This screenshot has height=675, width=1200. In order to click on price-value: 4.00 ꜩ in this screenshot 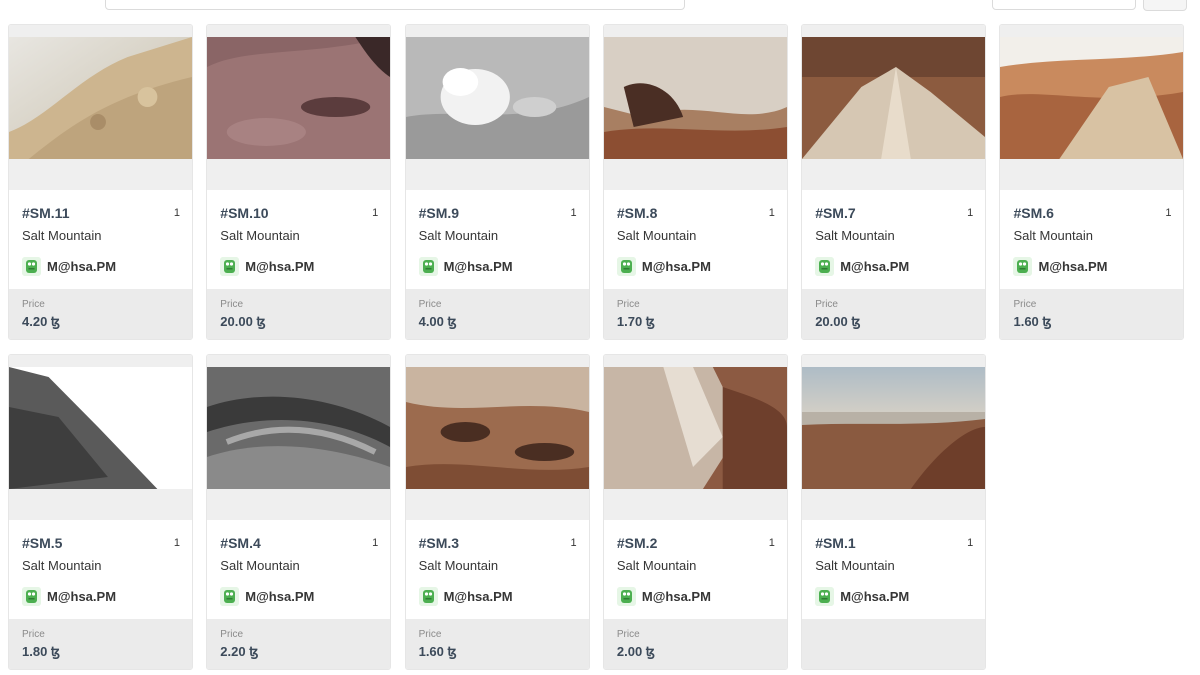, I will do `click(437, 321)`.